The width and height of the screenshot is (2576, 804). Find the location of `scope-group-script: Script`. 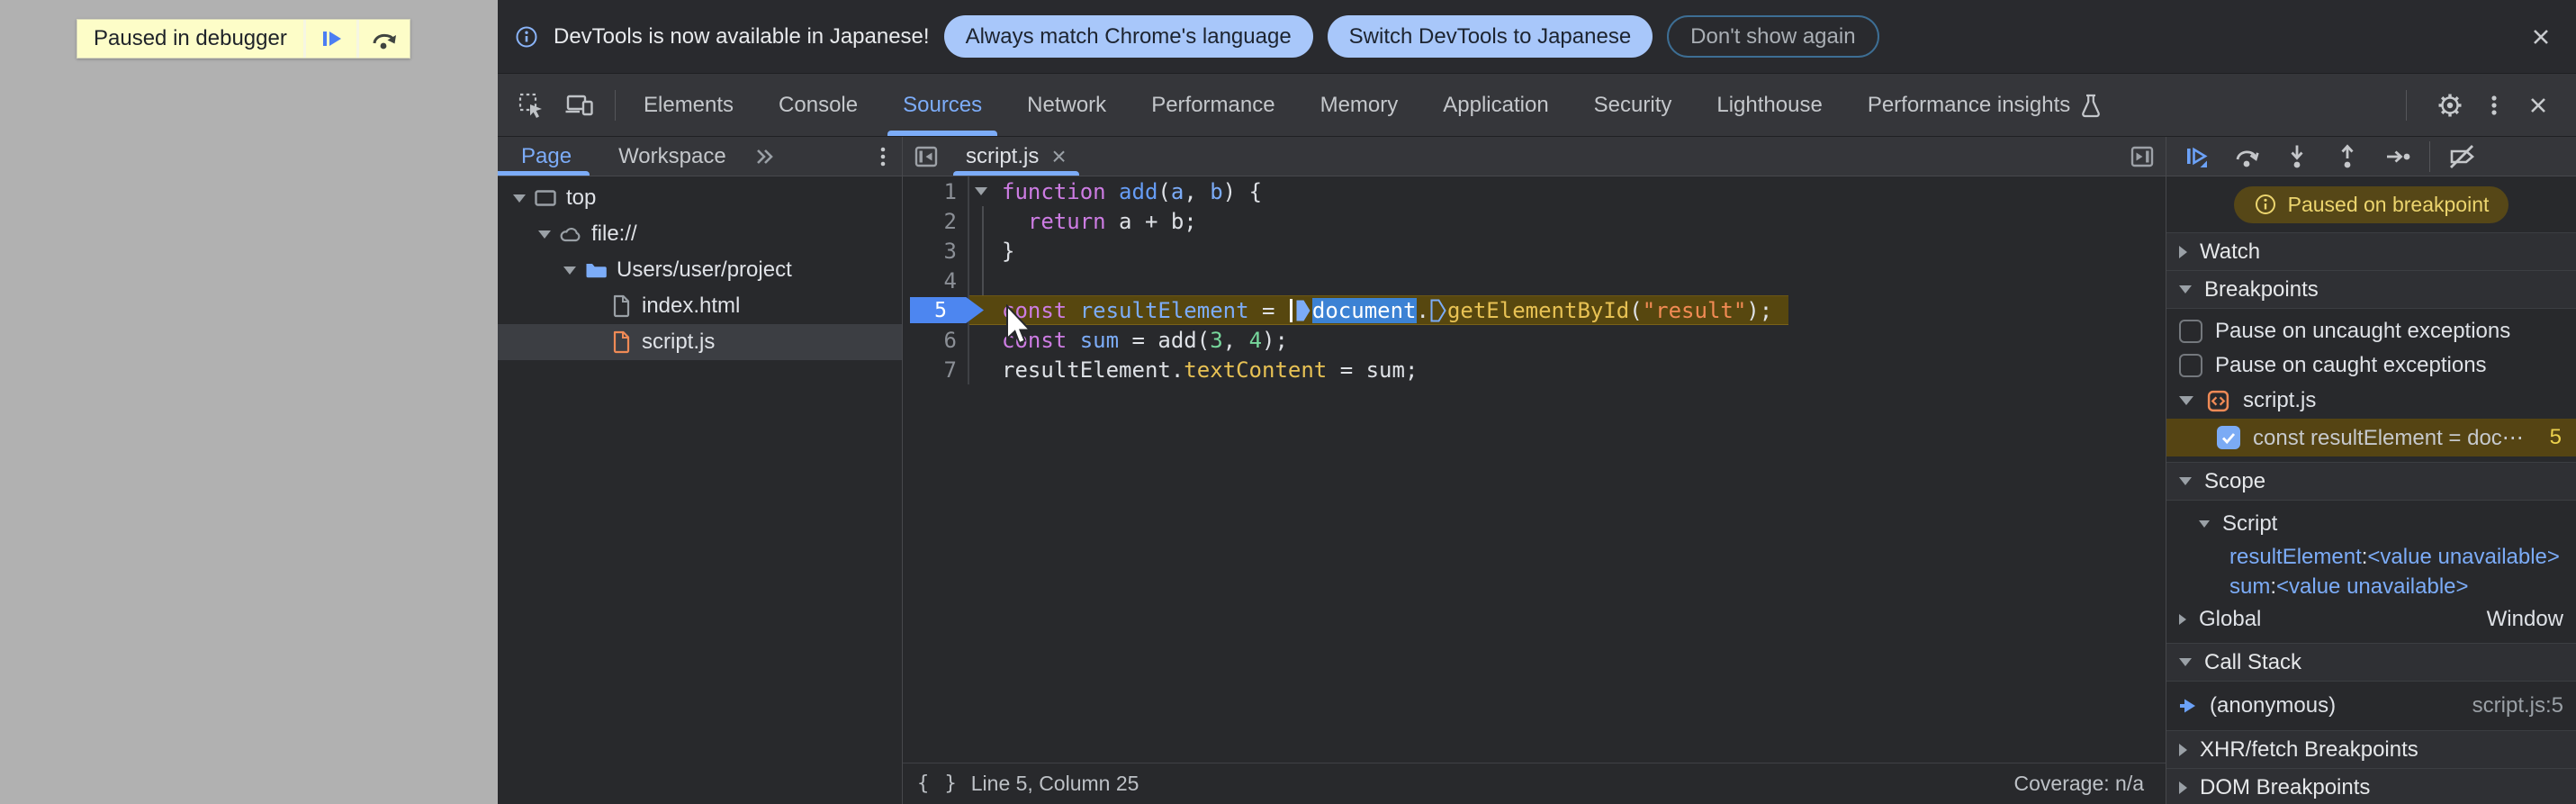

scope-group-script: Script is located at coordinates (2371, 524).